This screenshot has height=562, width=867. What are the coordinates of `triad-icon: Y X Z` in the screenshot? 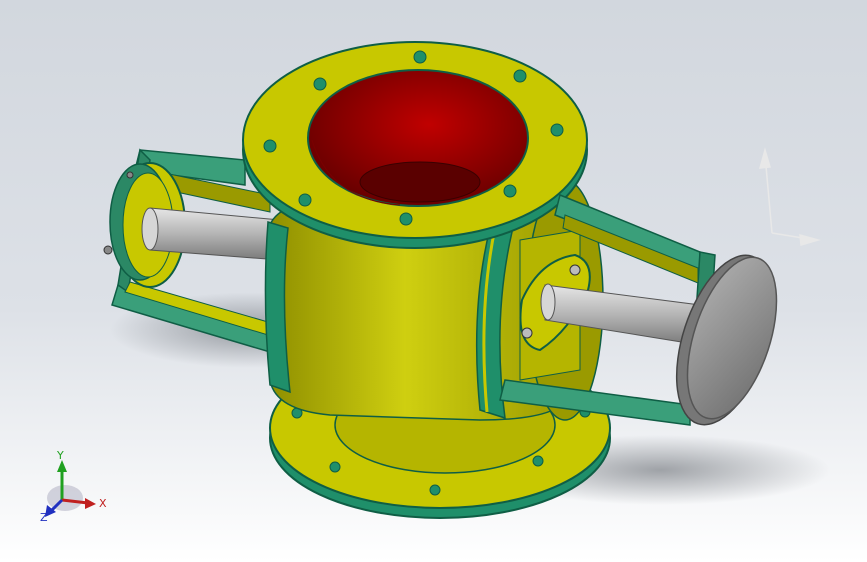 It's located at (73, 486).